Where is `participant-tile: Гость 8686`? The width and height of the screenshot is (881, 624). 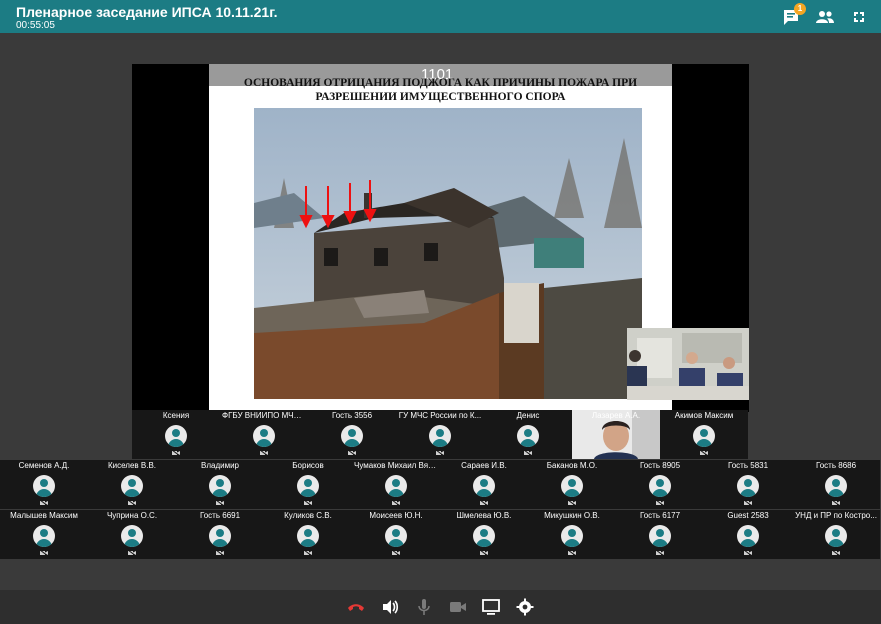
participant-tile: Гость 8686 is located at coordinates (836, 484).